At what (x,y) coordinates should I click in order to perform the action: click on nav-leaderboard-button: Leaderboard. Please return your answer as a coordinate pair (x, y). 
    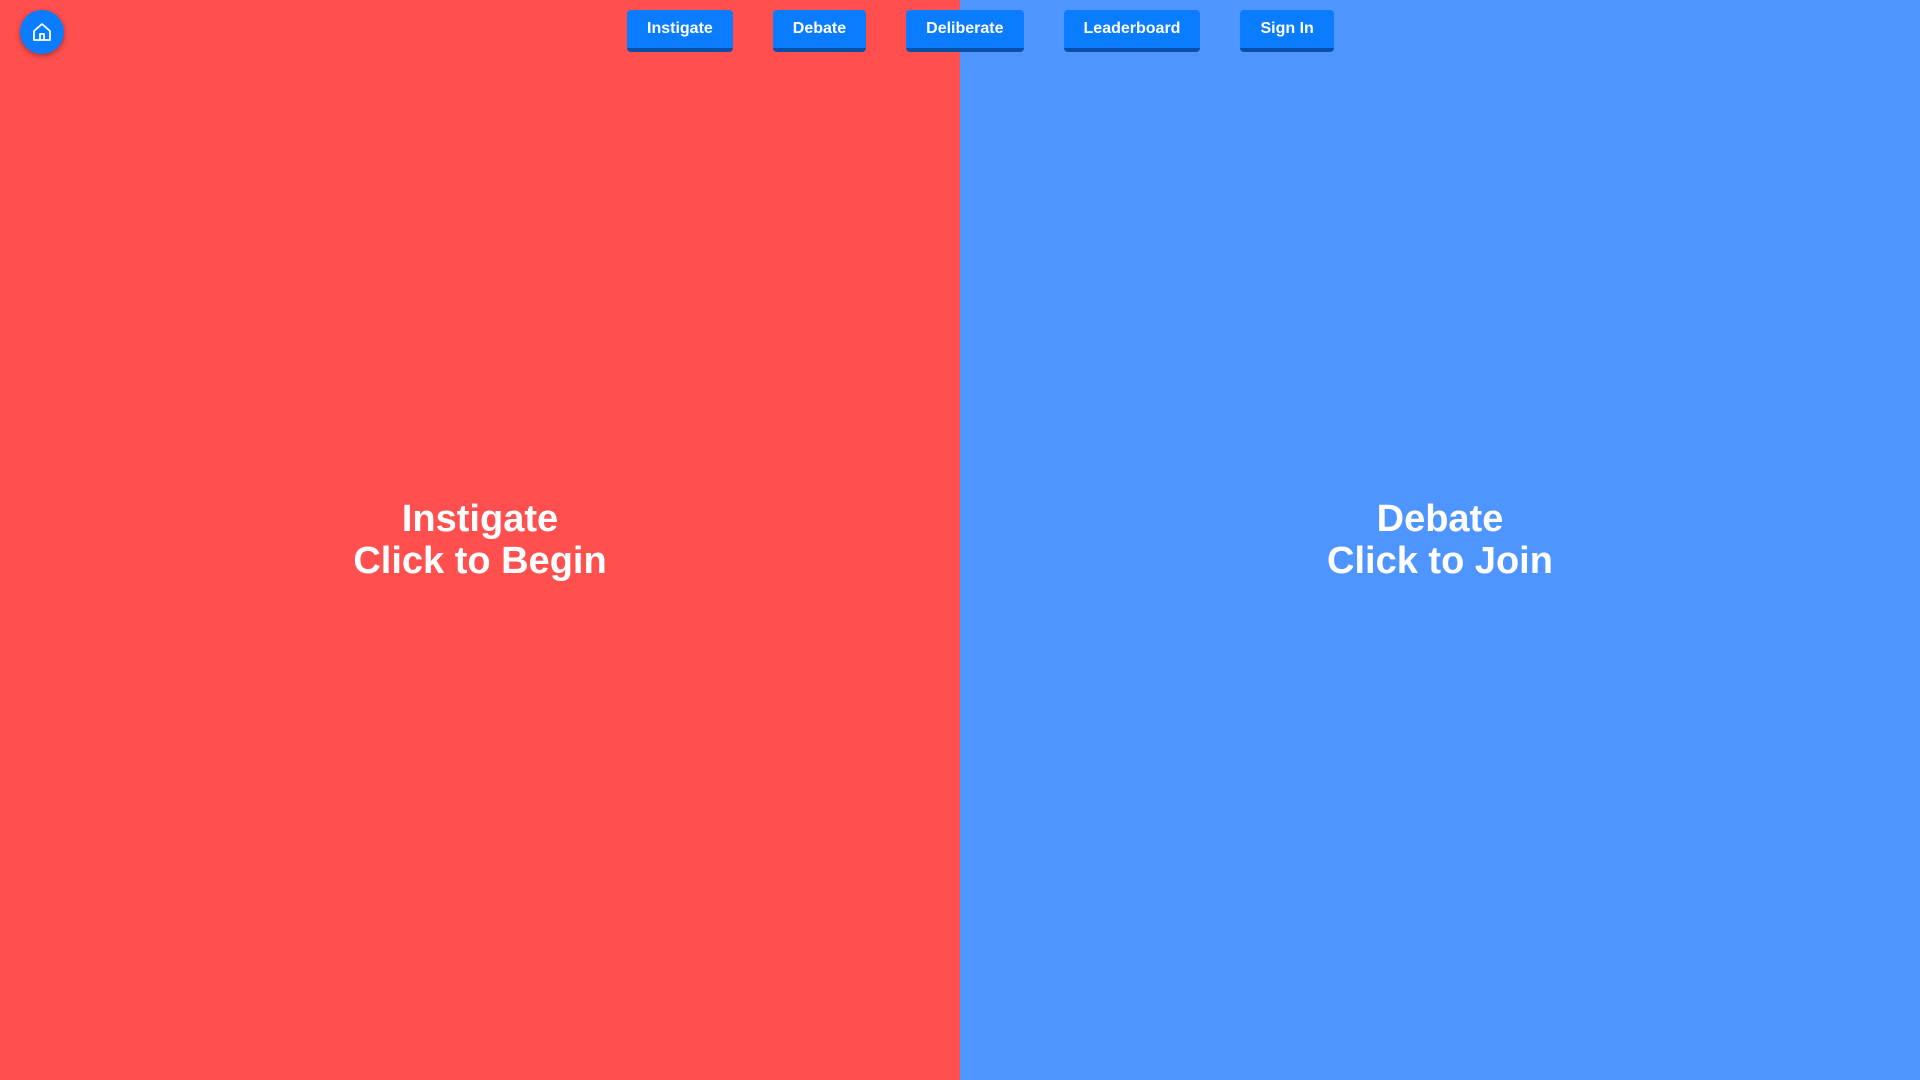
    Looking at the image, I should click on (1132, 31).